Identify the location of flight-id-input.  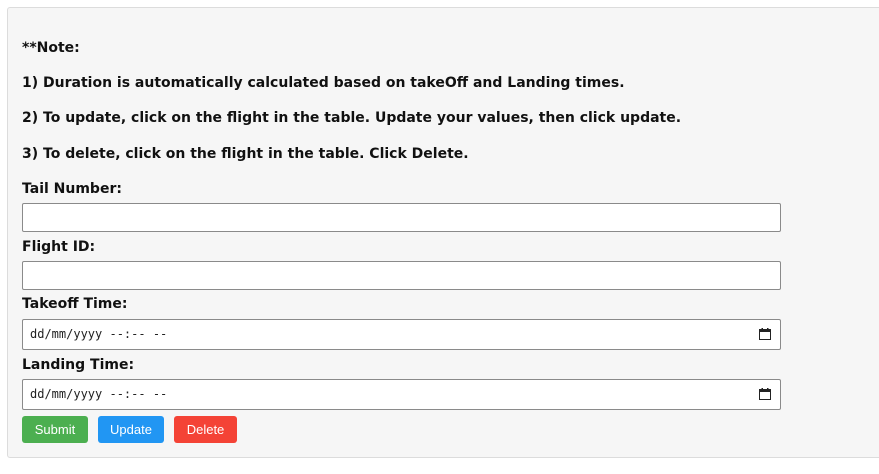
(401, 275).